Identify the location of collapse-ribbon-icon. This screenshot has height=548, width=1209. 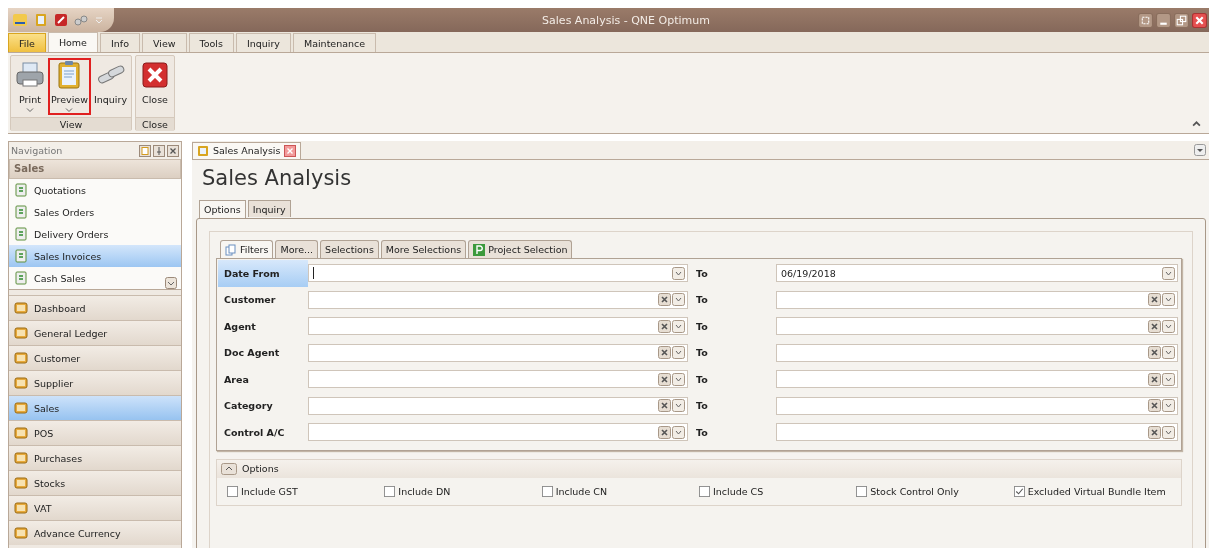
(1196, 124).